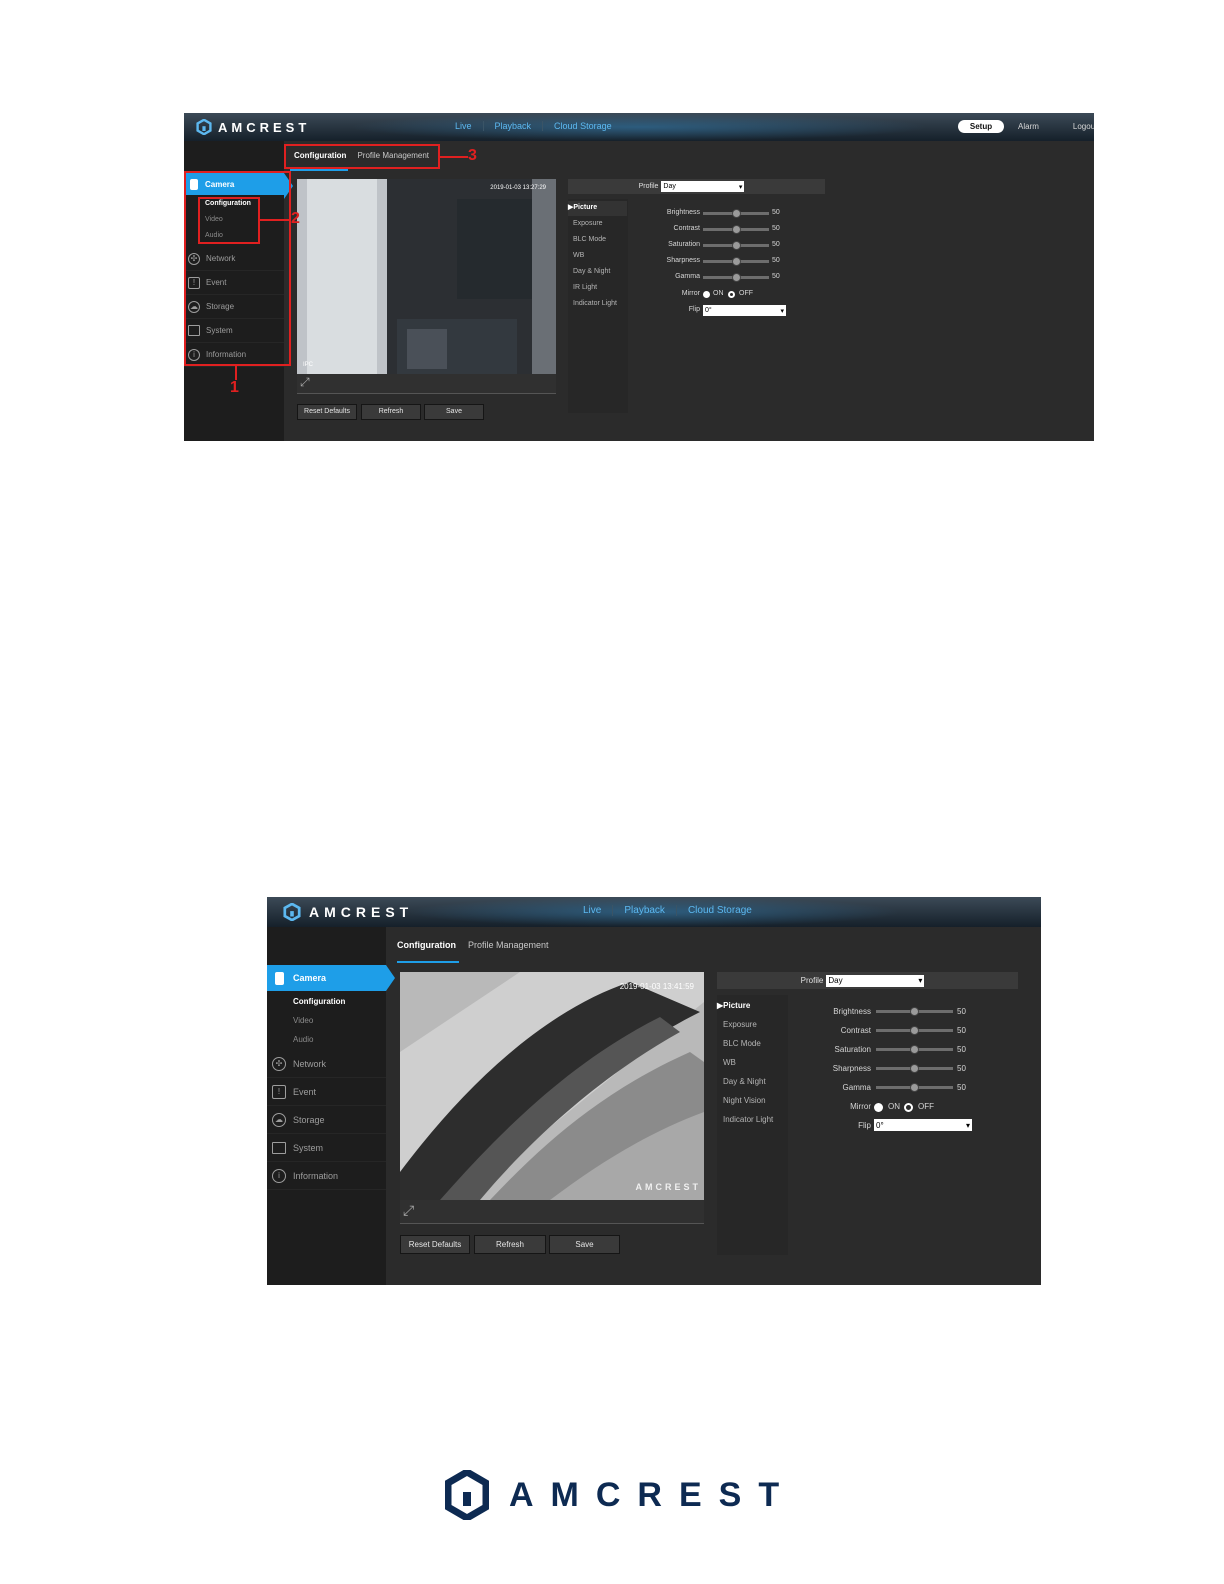  What do you see at coordinates (426, 945) in the screenshot?
I see `tab-configuration: Configuration` at bounding box center [426, 945].